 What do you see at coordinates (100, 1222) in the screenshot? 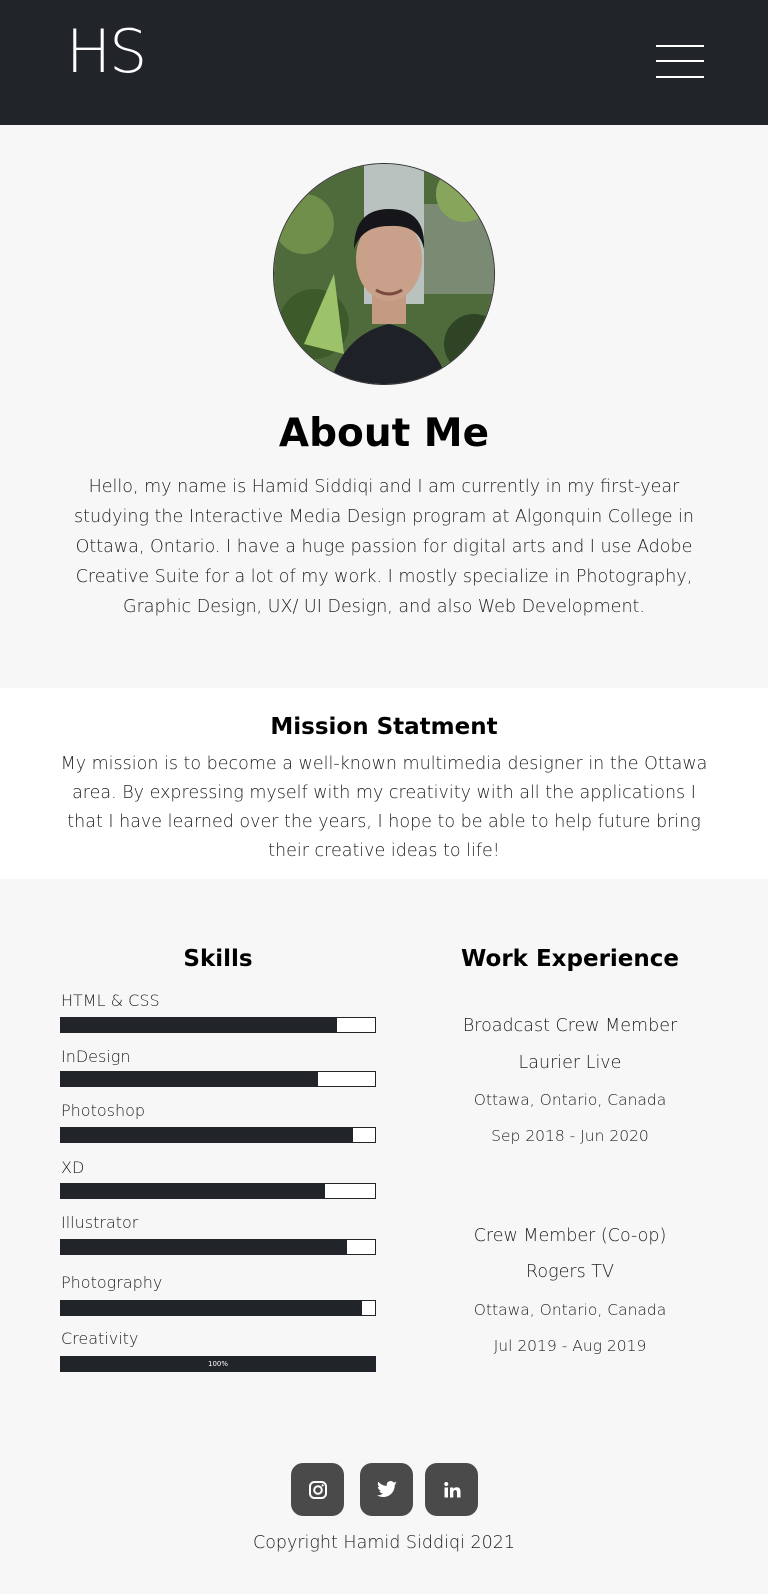
I see `skill-label: Illustrator` at bounding box center [100, 1222].